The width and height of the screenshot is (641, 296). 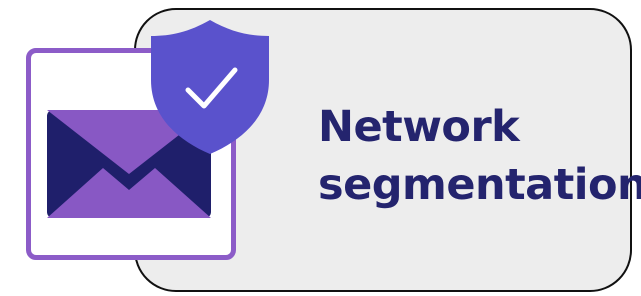 I want to click on feature-title-line-1: Network, so click(x=419, y=127).